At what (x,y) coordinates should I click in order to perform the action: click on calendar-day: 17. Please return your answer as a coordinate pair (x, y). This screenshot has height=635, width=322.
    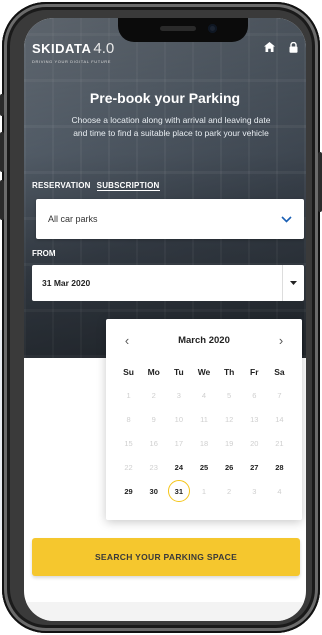
    Looking at the image, I should click on (179, 443).